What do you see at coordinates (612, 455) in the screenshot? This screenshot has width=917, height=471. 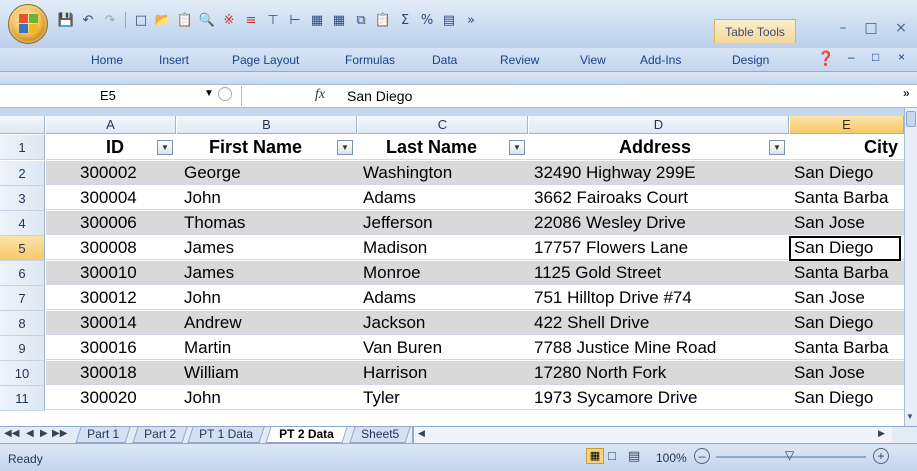 I see `page-layout-view-icon: □` at bounding box center [612, 455].